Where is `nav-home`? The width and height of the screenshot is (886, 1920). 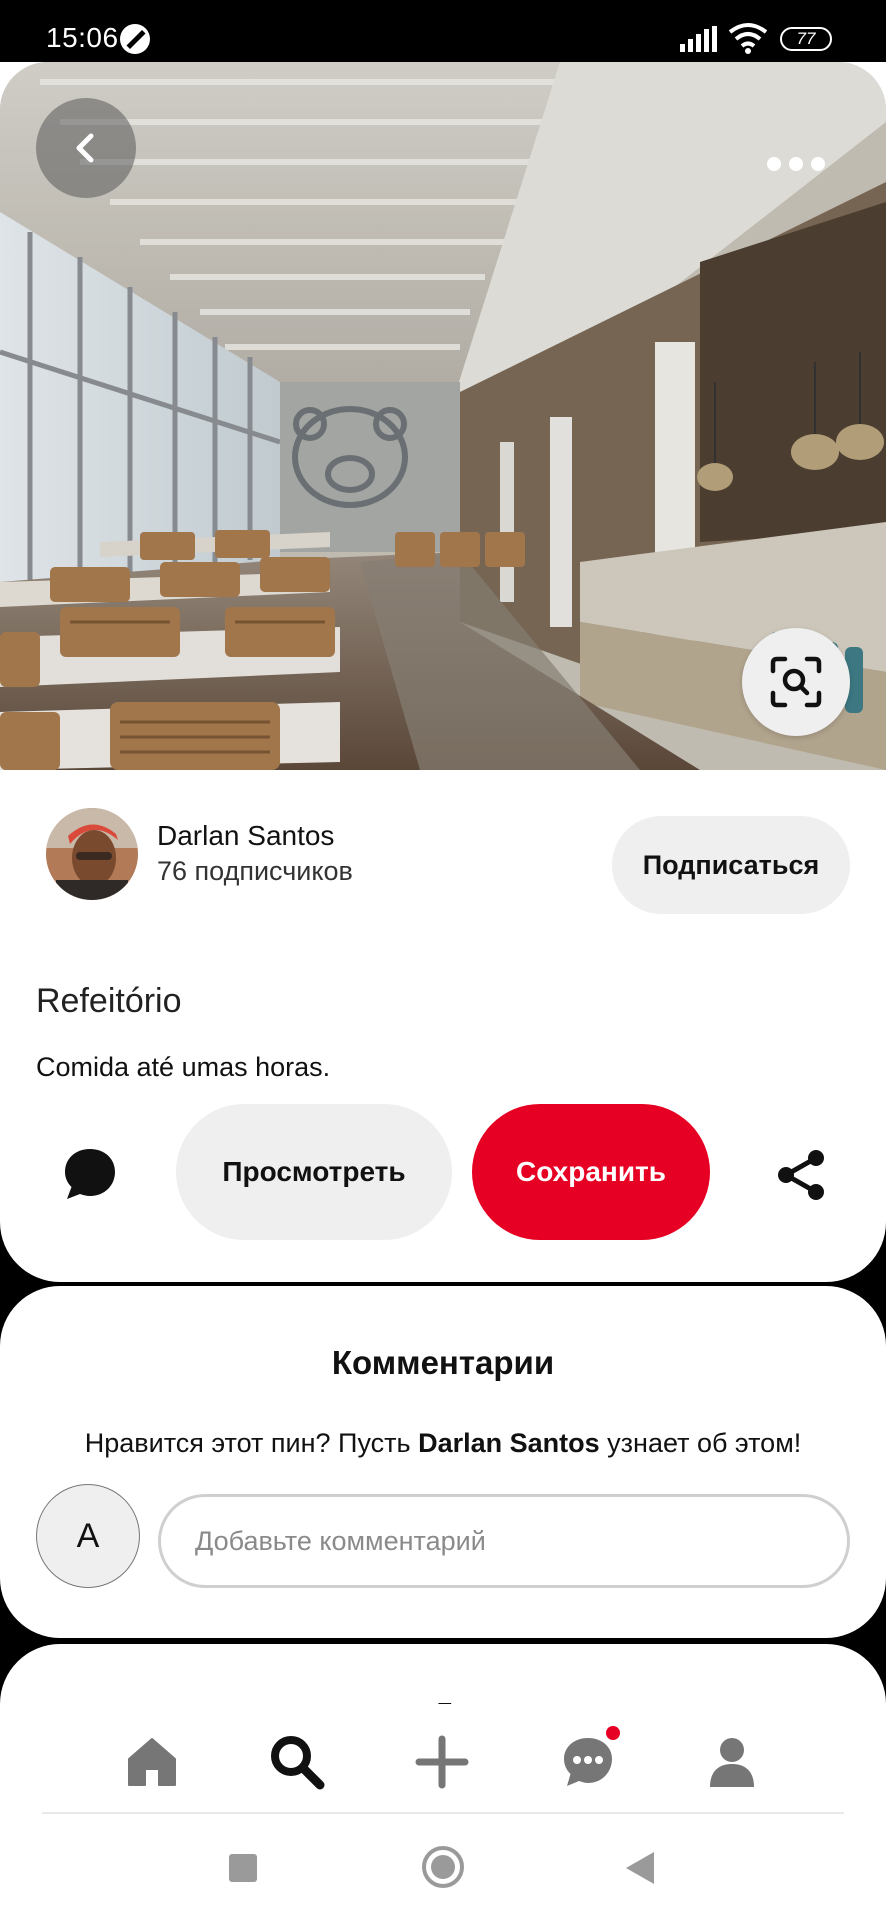 nav-home is located at coordinates (152, 1762).